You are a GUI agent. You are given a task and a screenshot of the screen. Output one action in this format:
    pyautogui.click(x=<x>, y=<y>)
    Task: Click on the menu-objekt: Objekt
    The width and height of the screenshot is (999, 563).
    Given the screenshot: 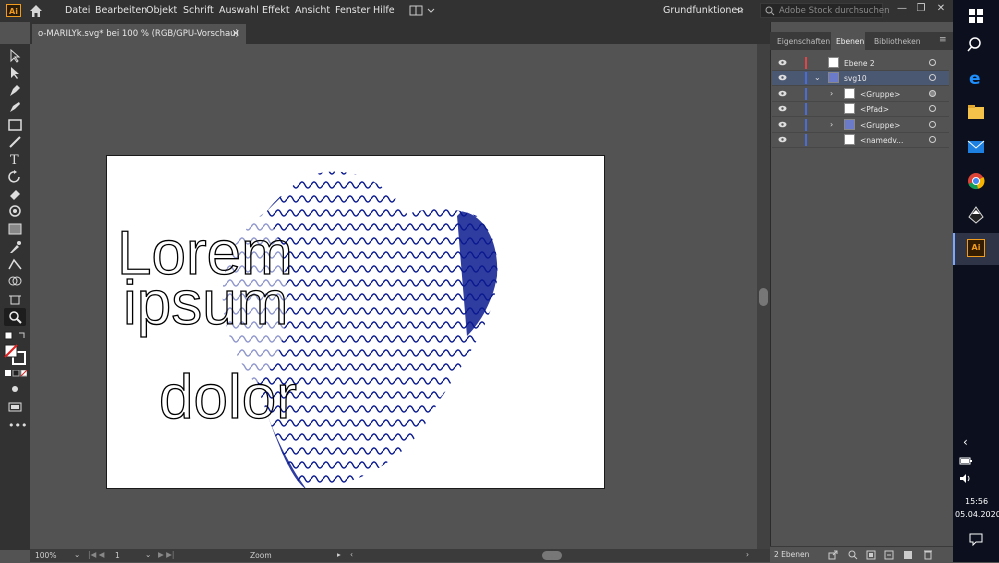 What is the action you would take?
    pyautogui.click(x=161, y=10)
    